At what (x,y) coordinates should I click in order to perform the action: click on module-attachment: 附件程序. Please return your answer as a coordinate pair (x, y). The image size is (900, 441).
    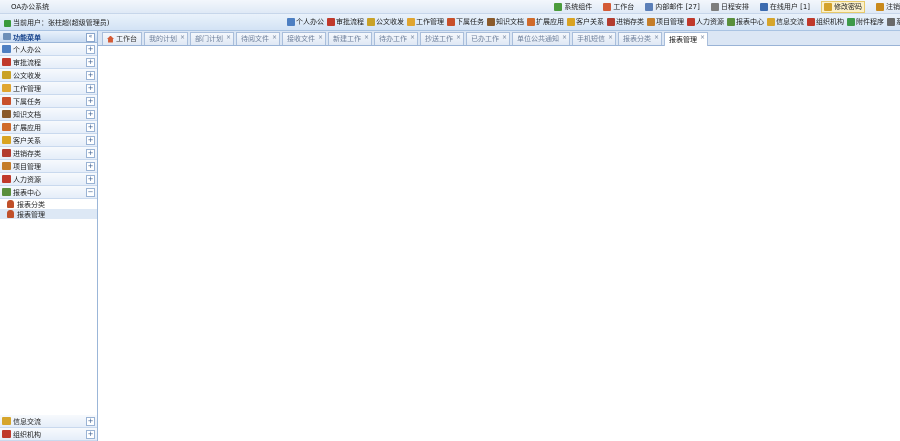
    Looking at the image, I should click on (865, 22).